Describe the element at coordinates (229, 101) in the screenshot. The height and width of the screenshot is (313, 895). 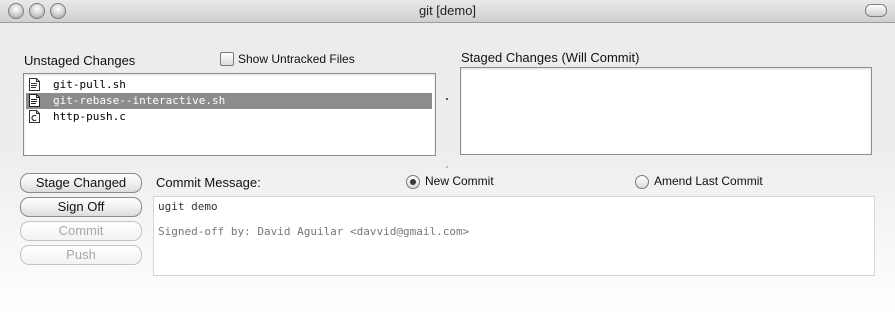
I see `list-item: git-rebase--interactive.sh` at that location.